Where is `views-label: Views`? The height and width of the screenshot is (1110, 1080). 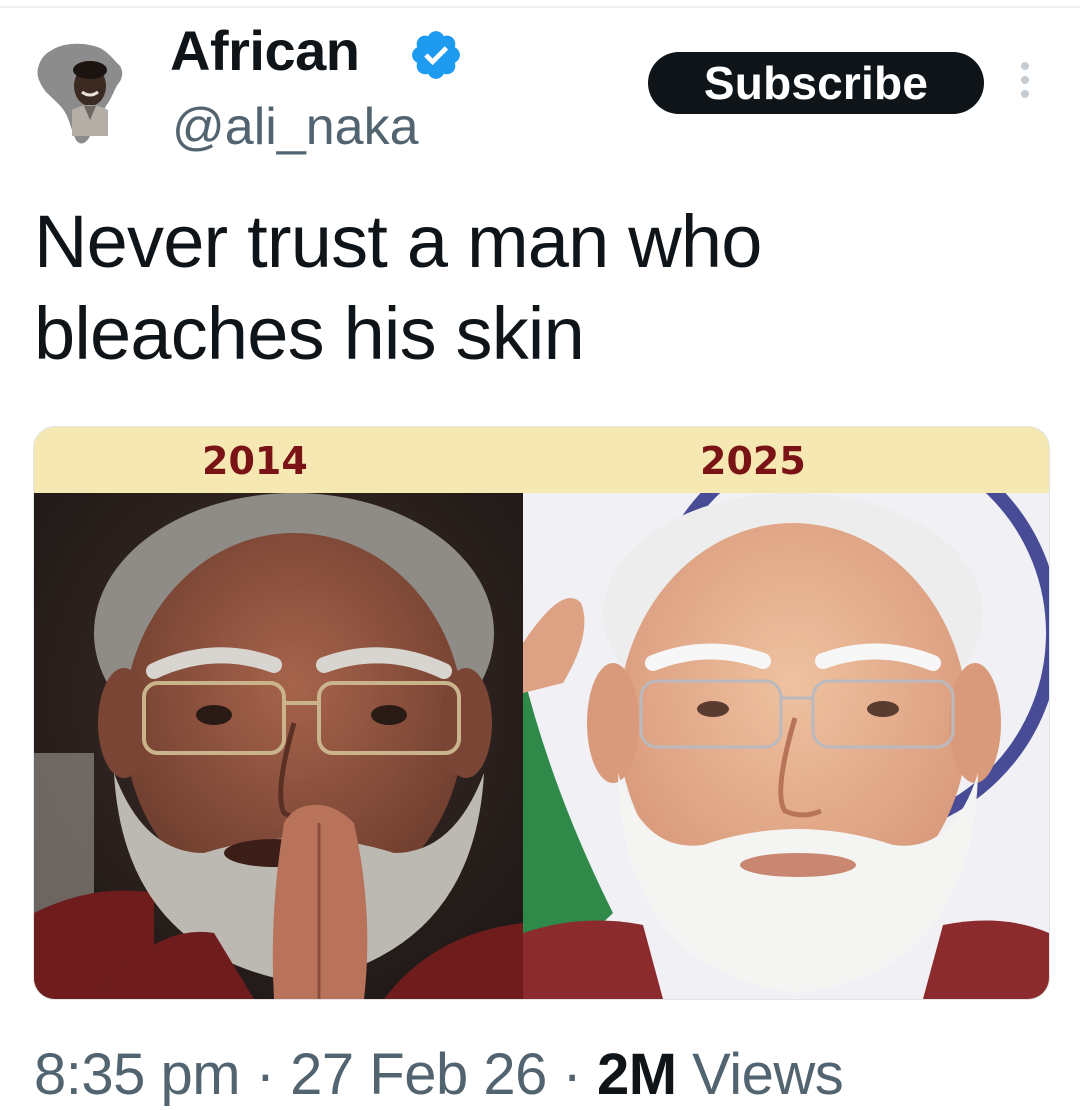 views-label: Views is located at coordinates (768, 1074).